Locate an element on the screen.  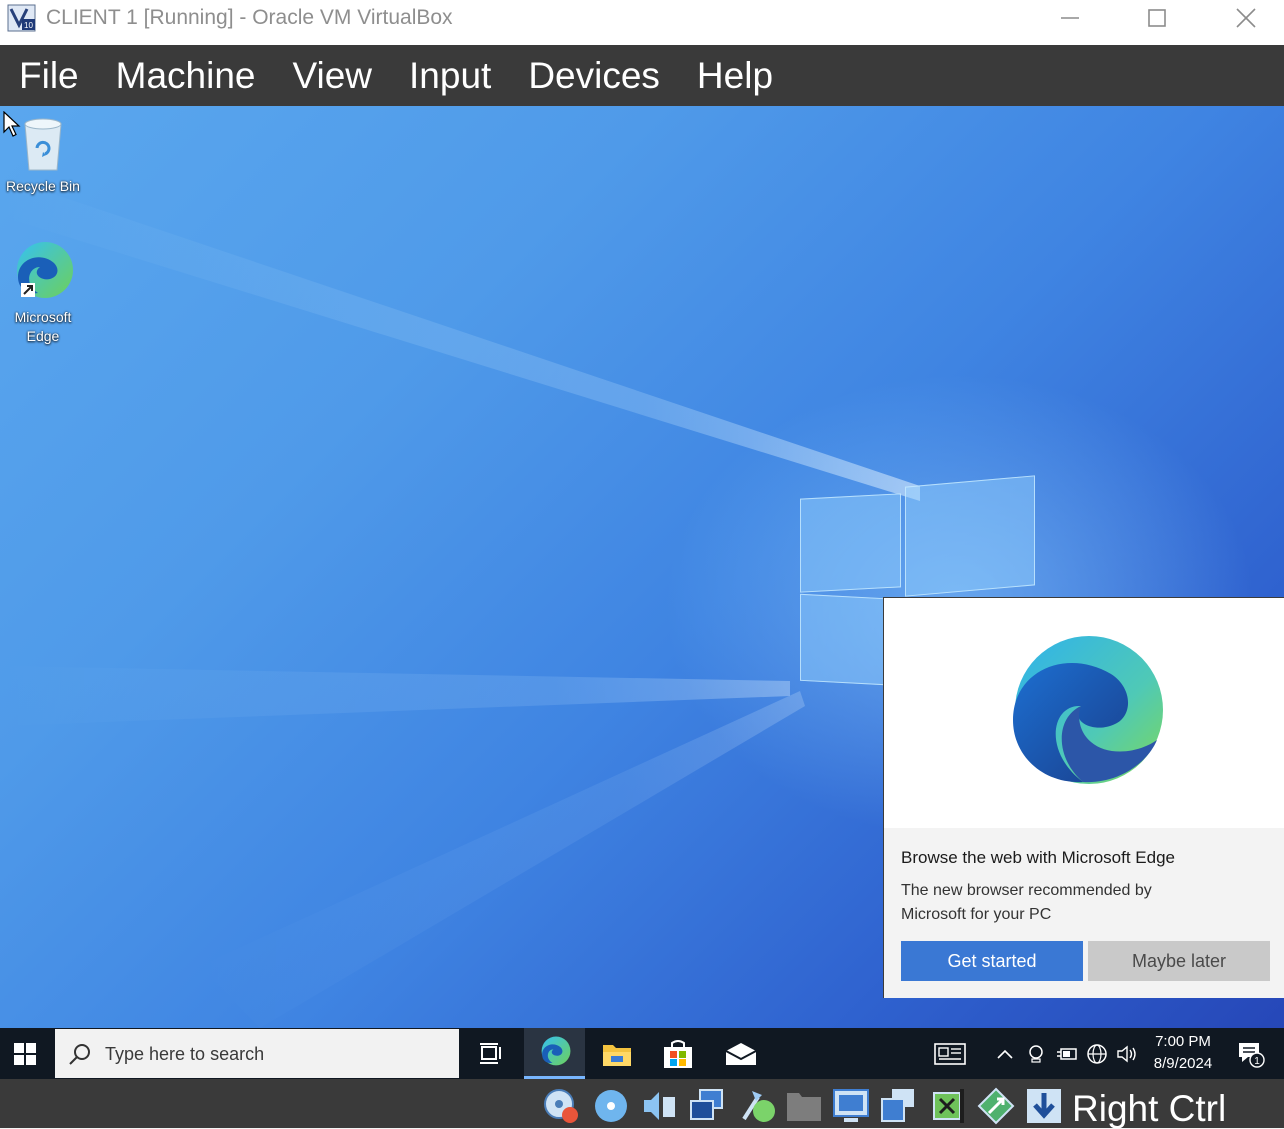
edge-popup-body-line: Microsoft for your PC is located at coordinates (976, 914).